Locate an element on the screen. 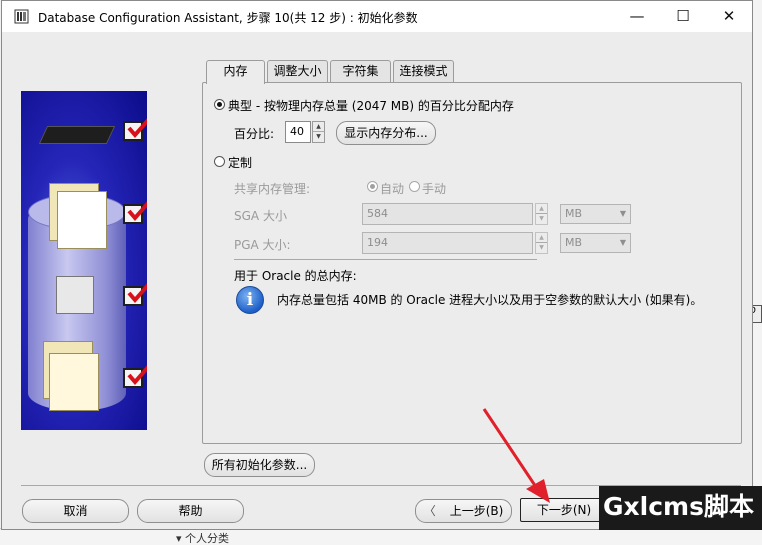 This screenshot has height=545, width=762. custom-label: 定制 is located at coordinates (240, 163).